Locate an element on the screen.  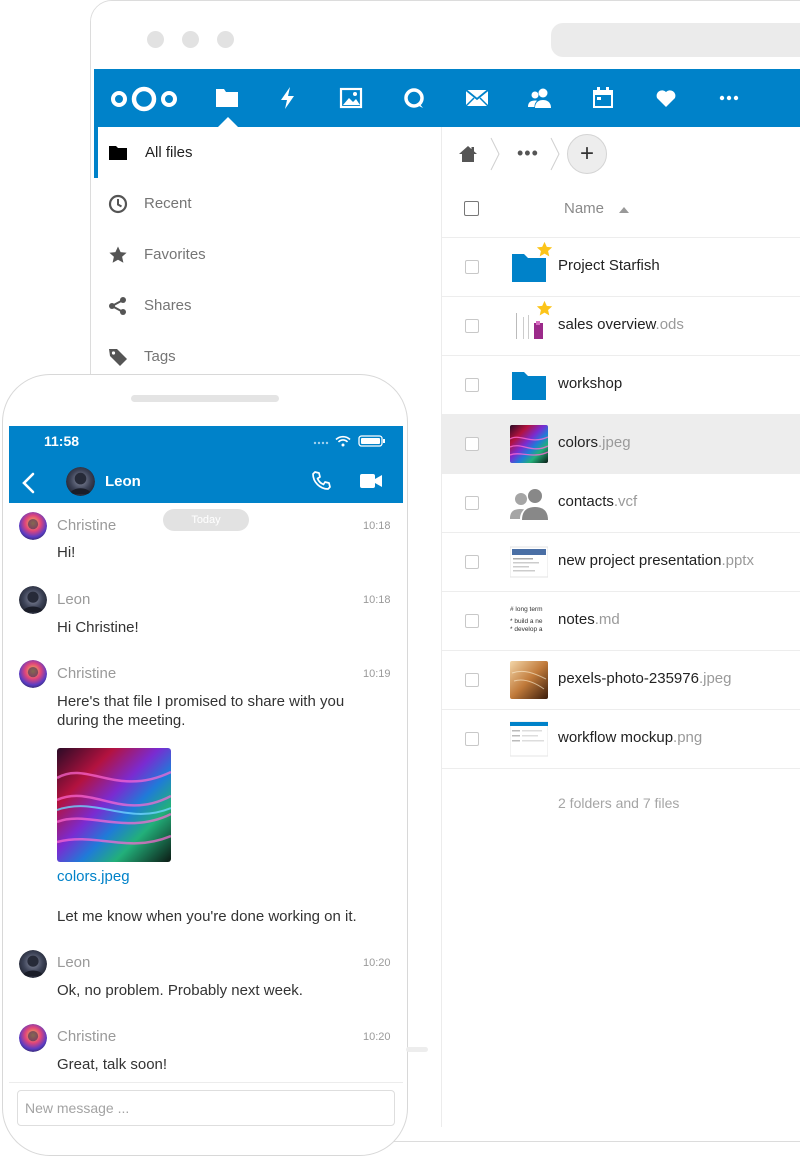
message-composer is located at coordinates (206, 1118).